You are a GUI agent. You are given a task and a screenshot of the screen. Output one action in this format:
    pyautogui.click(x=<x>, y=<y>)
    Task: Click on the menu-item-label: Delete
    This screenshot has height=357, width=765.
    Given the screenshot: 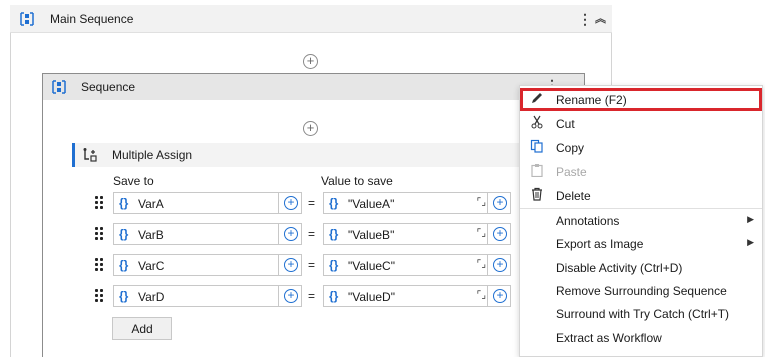 What is the action you would take?
    pyautogui.click(x=573, y=196)
    